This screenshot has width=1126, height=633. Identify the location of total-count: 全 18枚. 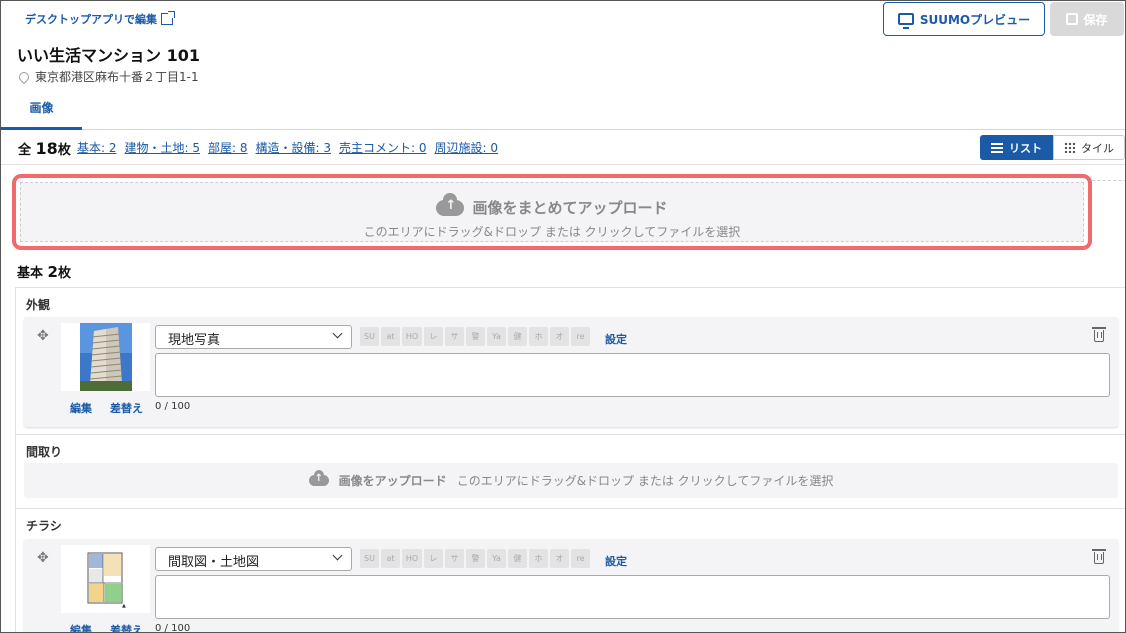
(44, 148).